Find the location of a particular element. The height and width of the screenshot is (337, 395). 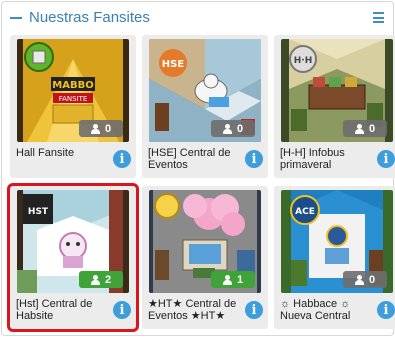

room-card: HSE 0 [HSE] Central de Eventos i is located at coordinates (205, 106).